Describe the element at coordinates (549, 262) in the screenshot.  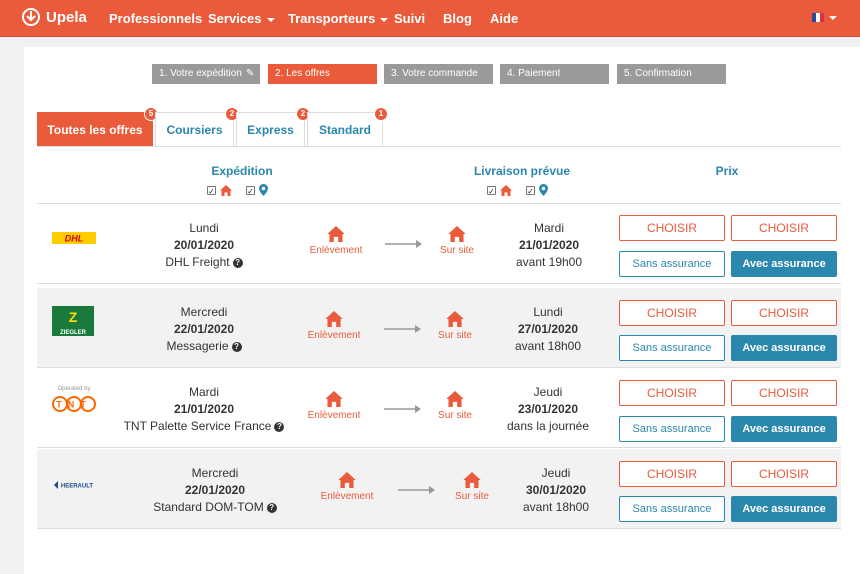
I see `del-time: avant 19h00` at that location.